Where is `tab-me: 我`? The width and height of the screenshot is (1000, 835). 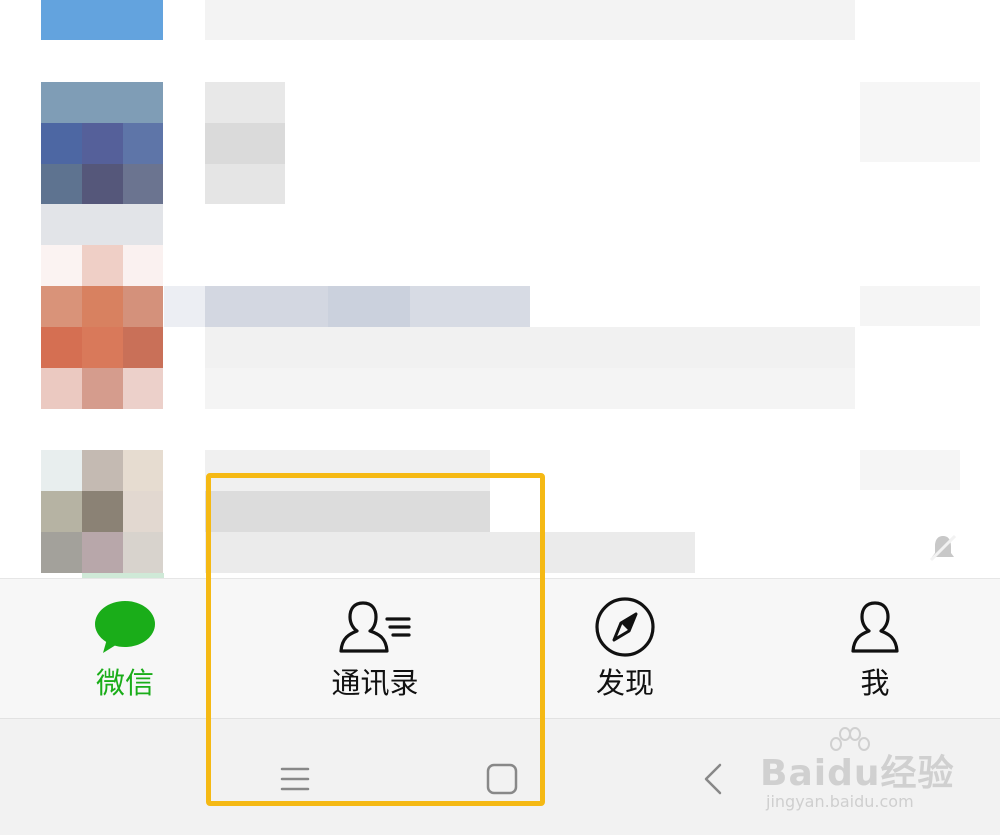 tab-me: 我 is located at coordinates (875, 649).